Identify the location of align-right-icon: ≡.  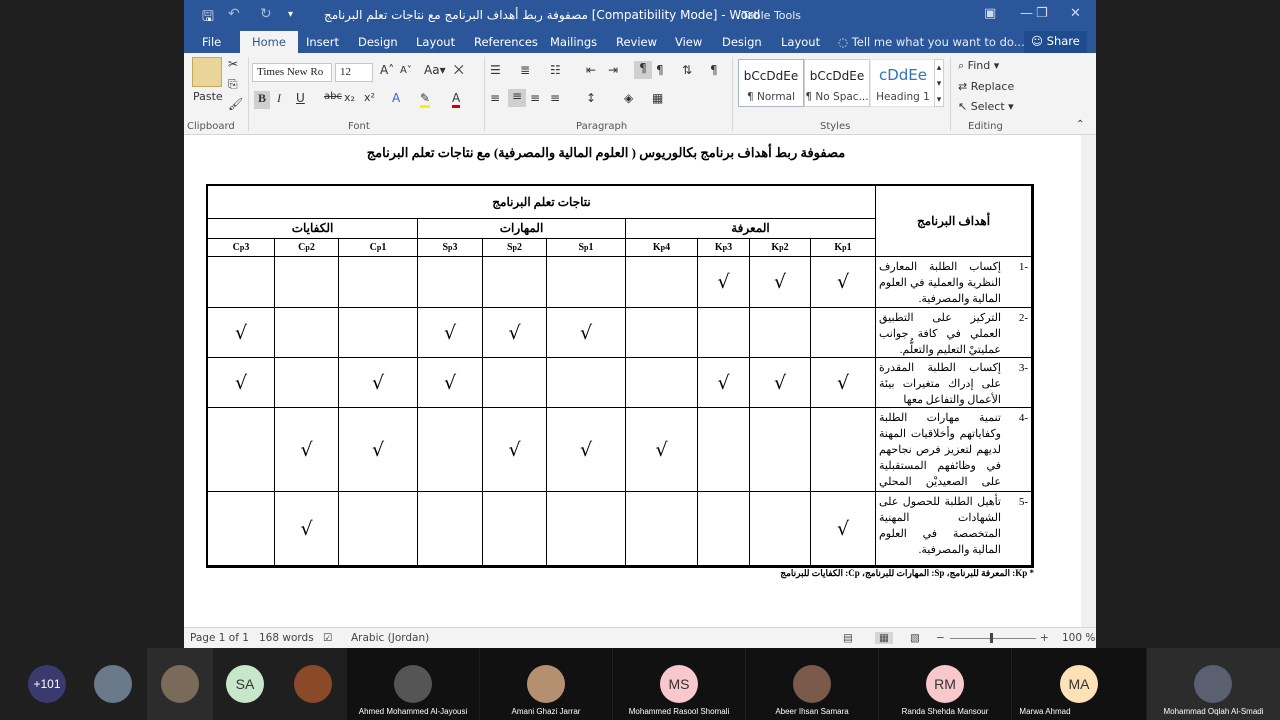
(535, 98).